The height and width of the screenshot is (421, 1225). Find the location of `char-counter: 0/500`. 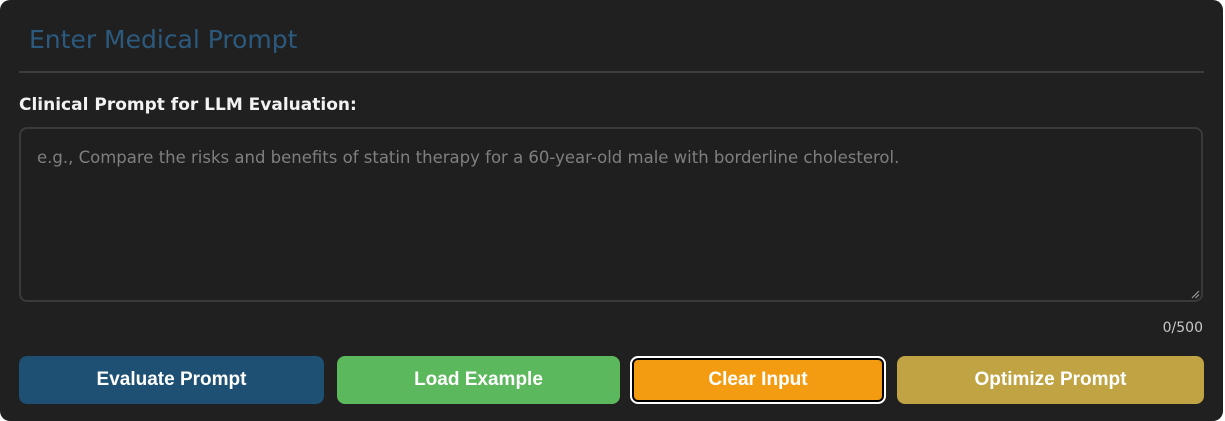

char-counter: 0/500 is located at coordinates (1182, 328).